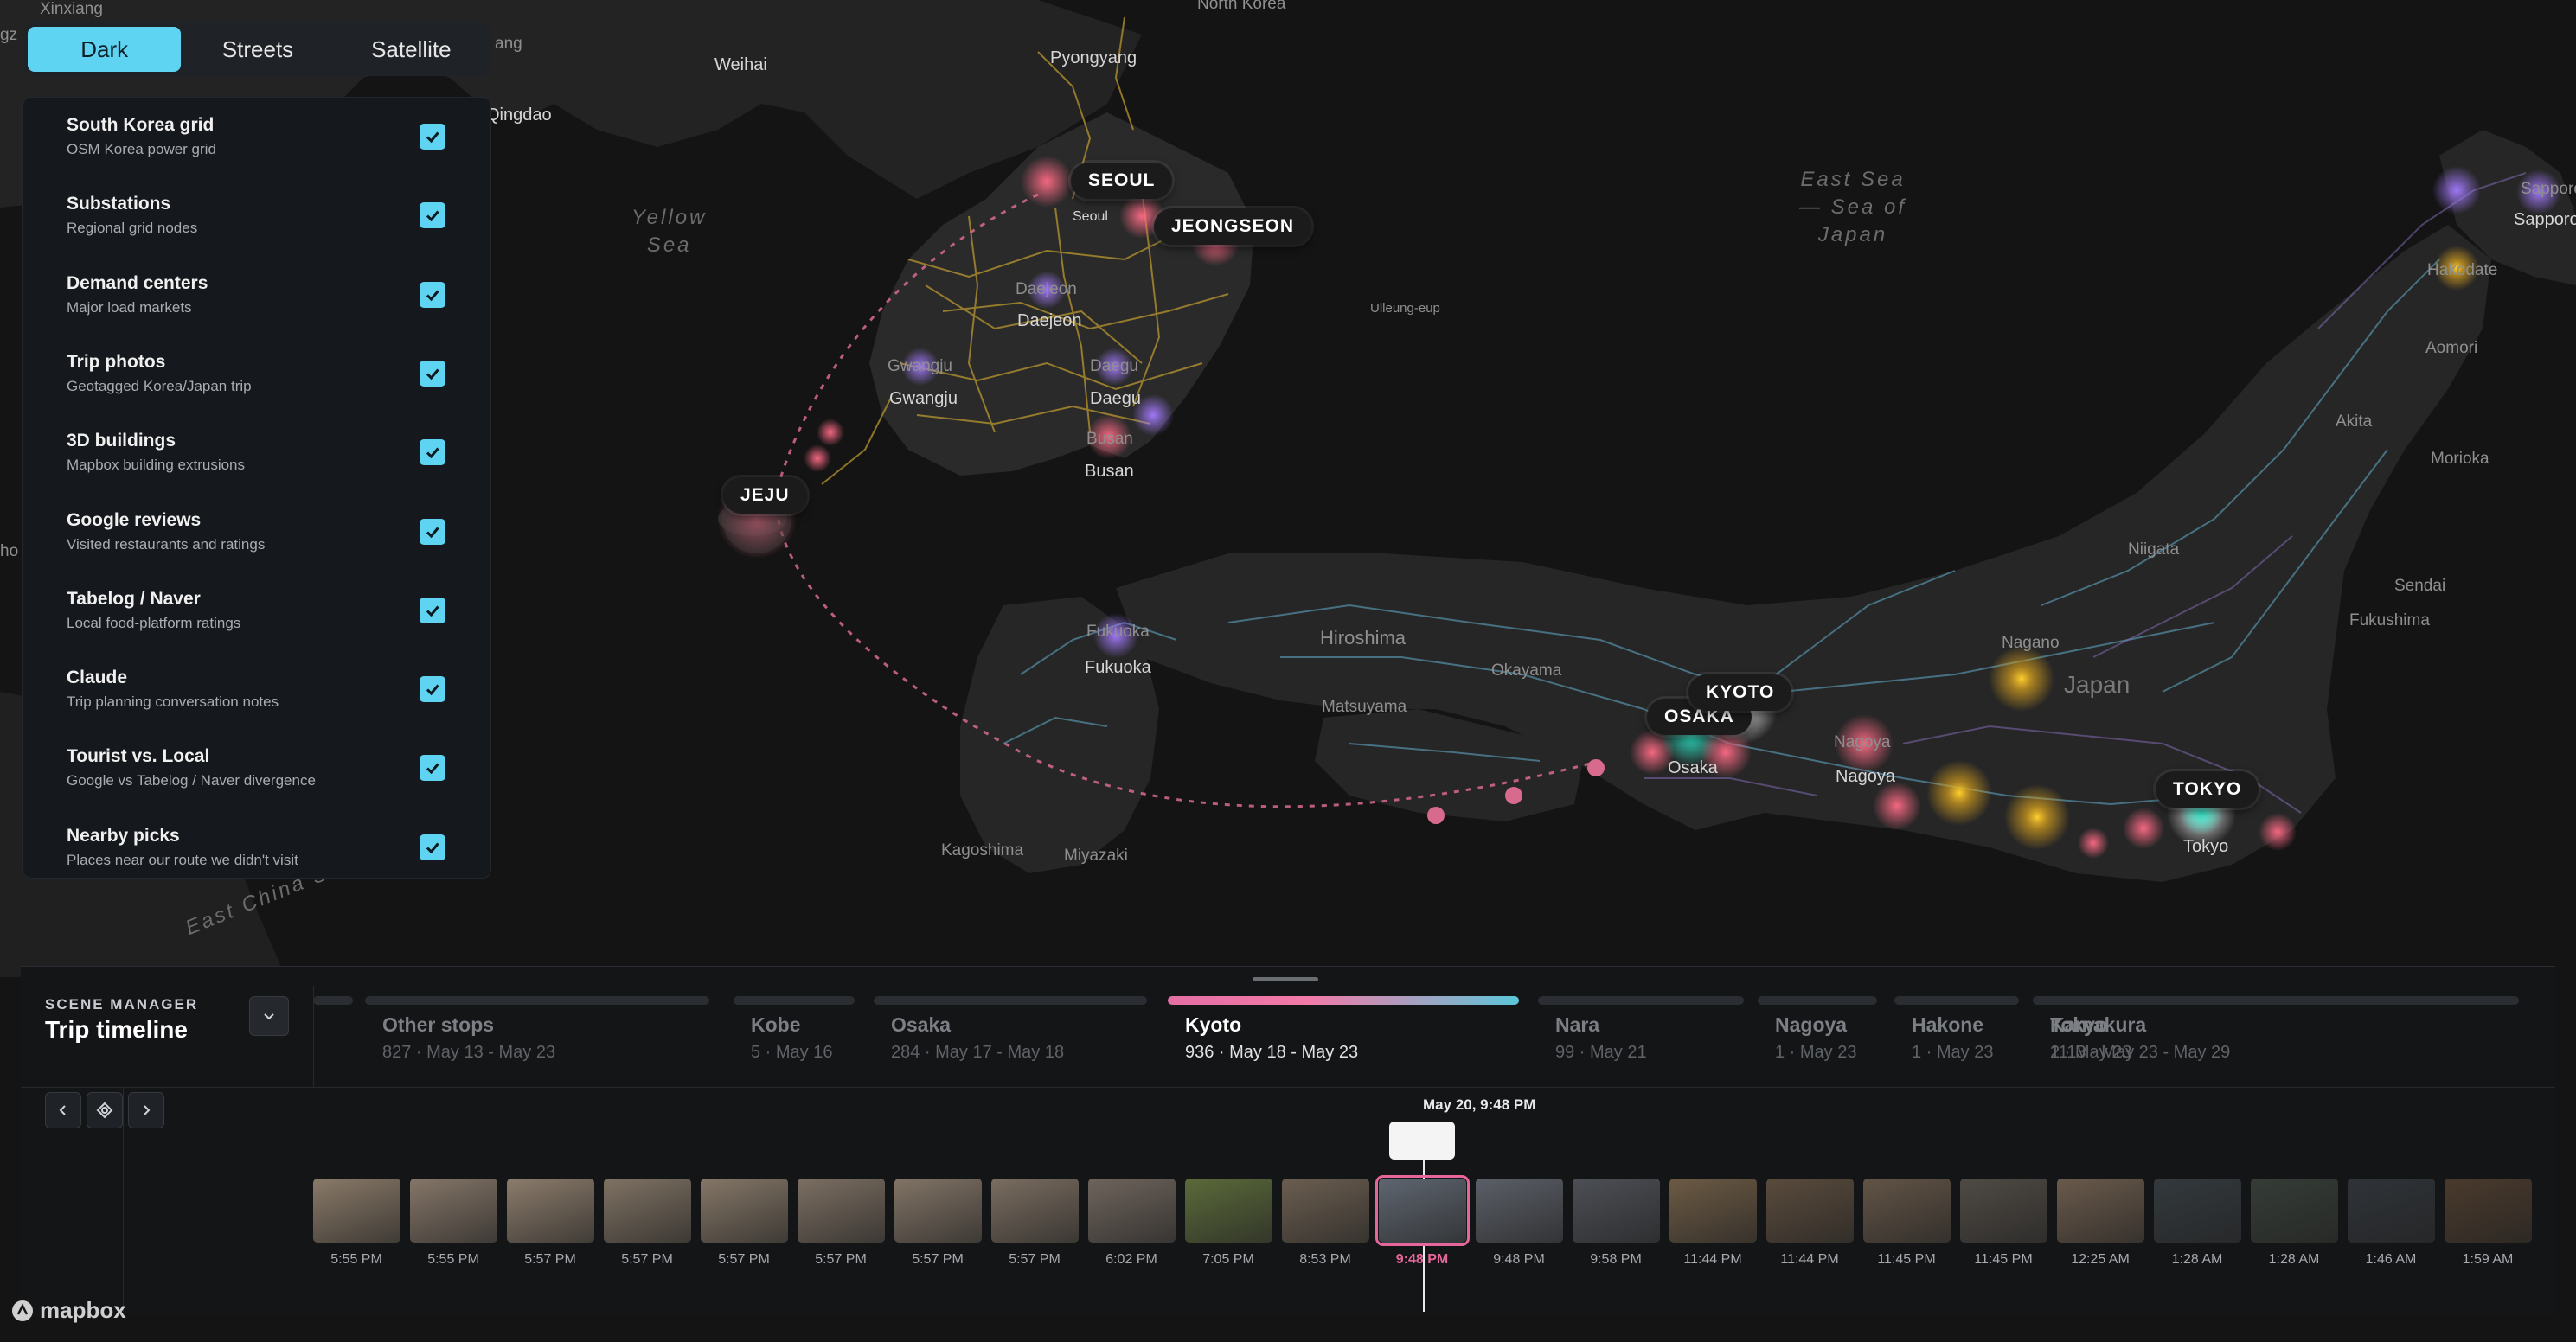 Image resolution: width=2576 pixels, height=1342 pixels. Describe the element at coordinates (2420, 586) in the screenshot. I see `place-label: Sendai` at that location.